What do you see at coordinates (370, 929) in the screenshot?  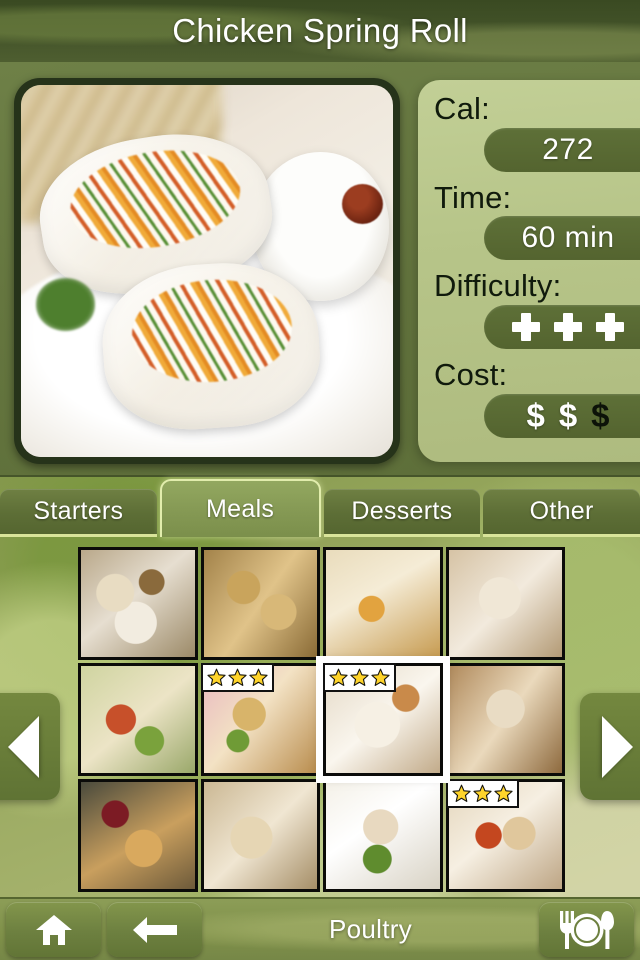 I see `current-category-label: Poultry` at bounding box center [370, 929].